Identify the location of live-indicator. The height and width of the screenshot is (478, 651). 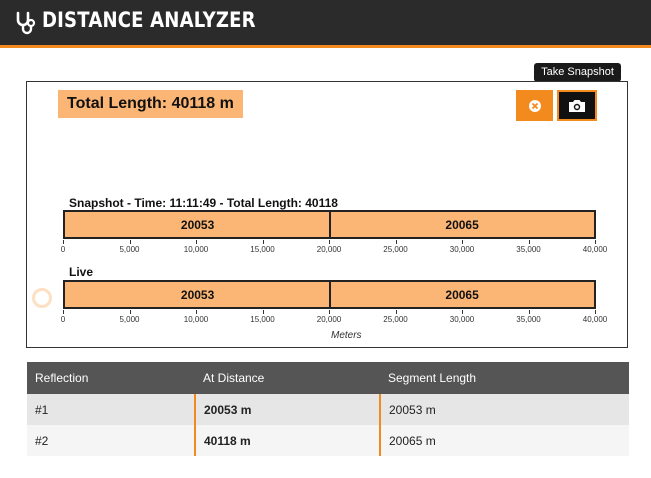
(42, 298).